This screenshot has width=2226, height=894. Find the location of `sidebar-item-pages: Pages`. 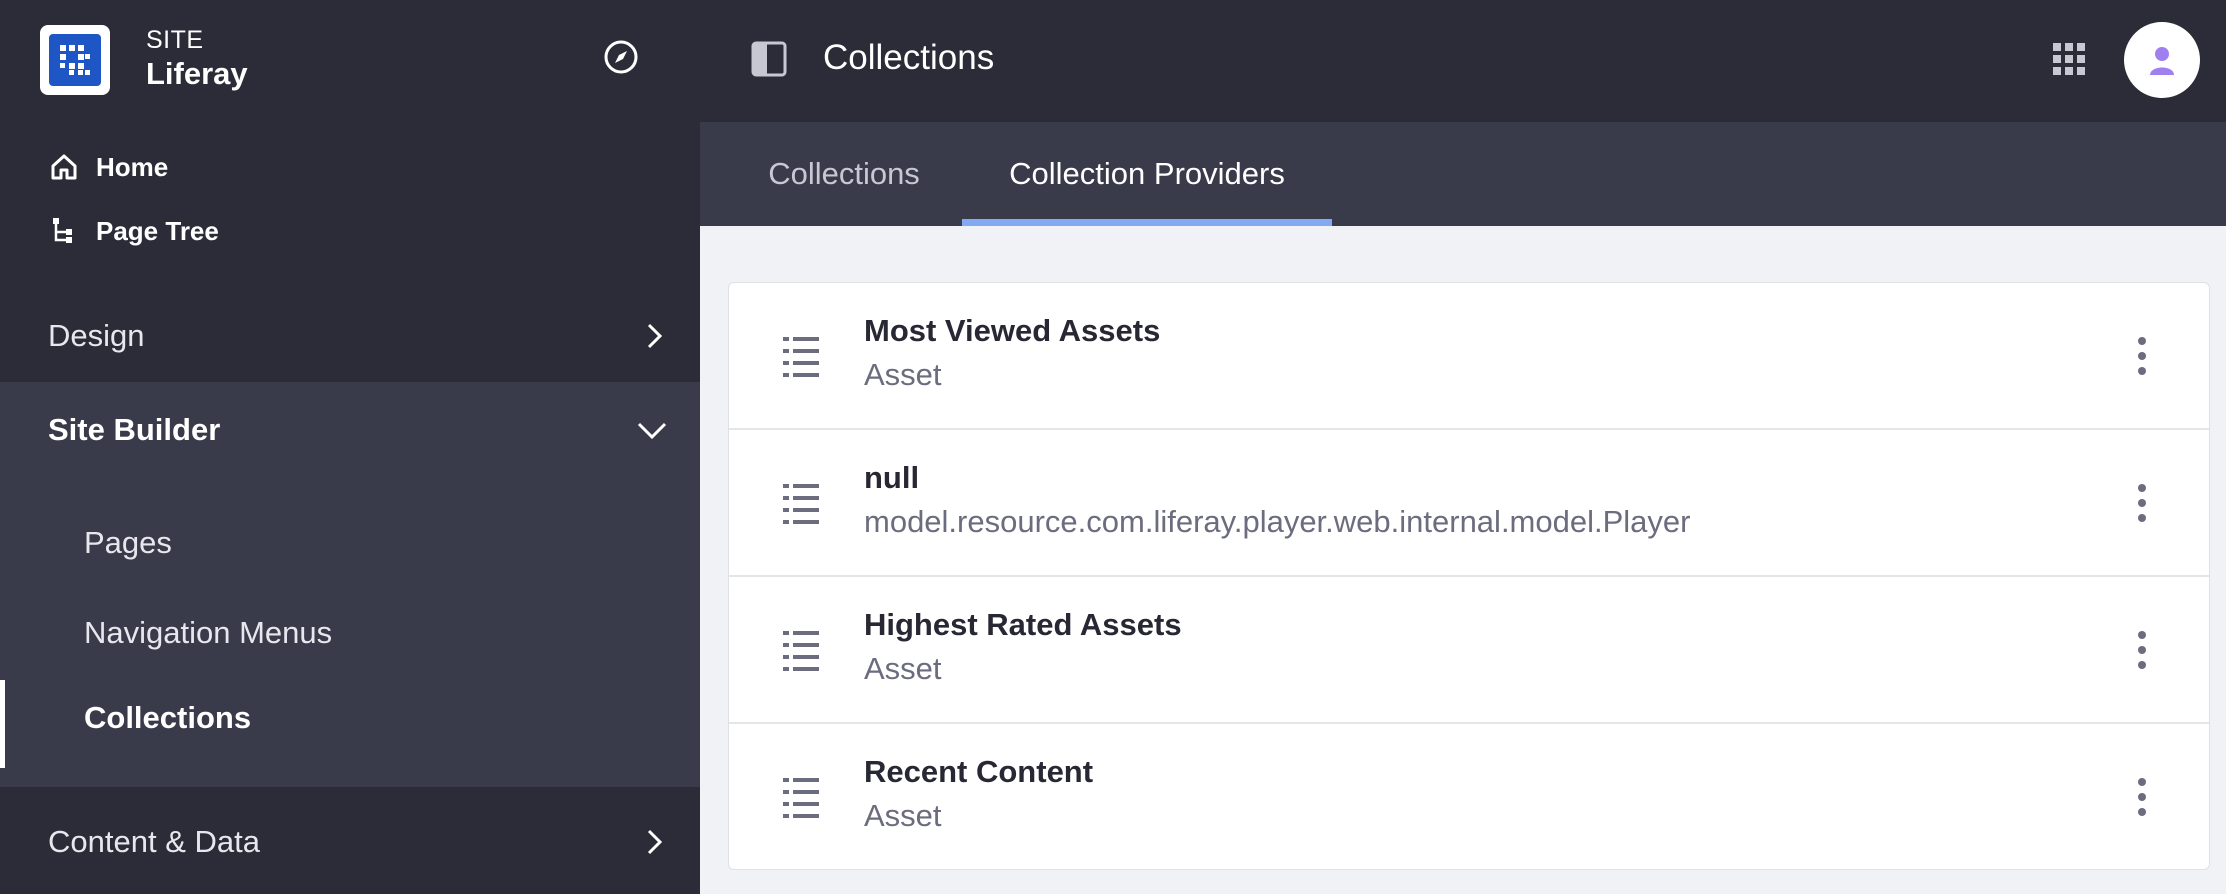

sidebar-item-pages: Pages is located at coordinates (350, 545).